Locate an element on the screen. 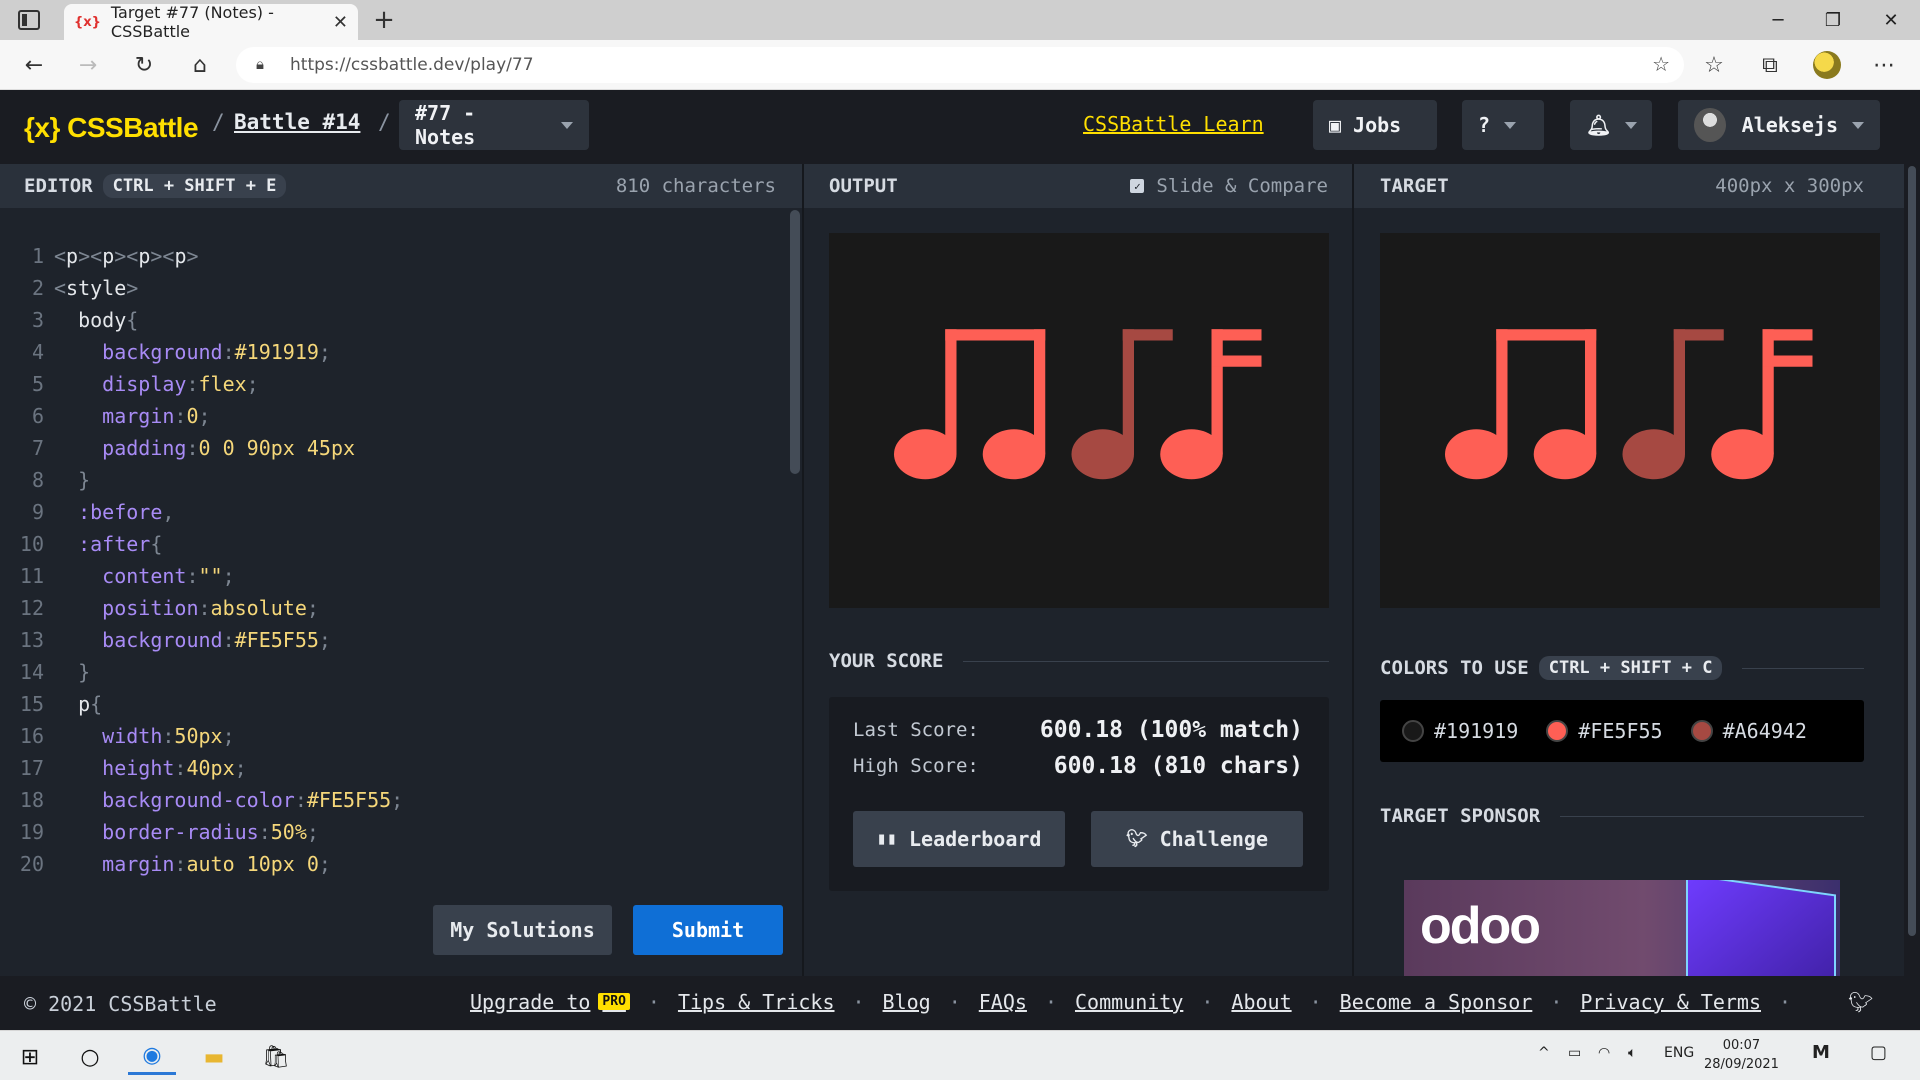 The height and width of the screenshot is (1080, 1920). footer-link: Privacy & Terms is located at coordinates (1670, 1002).